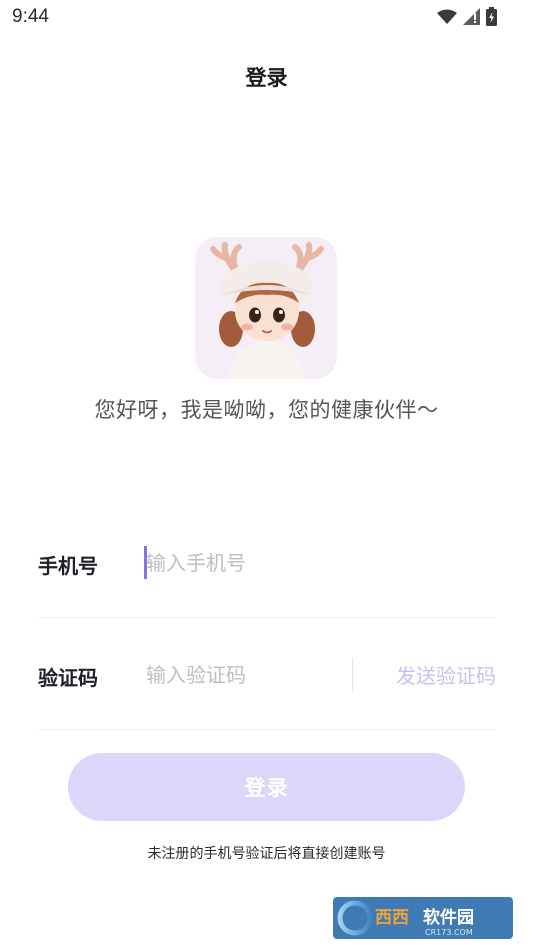 Image resolution: width=533 pixels, height=948 pixels. What do you see at coordinates (392, 918) in the screenshot?
I see `svg-text: 西西` at bounding box center [392, 918].